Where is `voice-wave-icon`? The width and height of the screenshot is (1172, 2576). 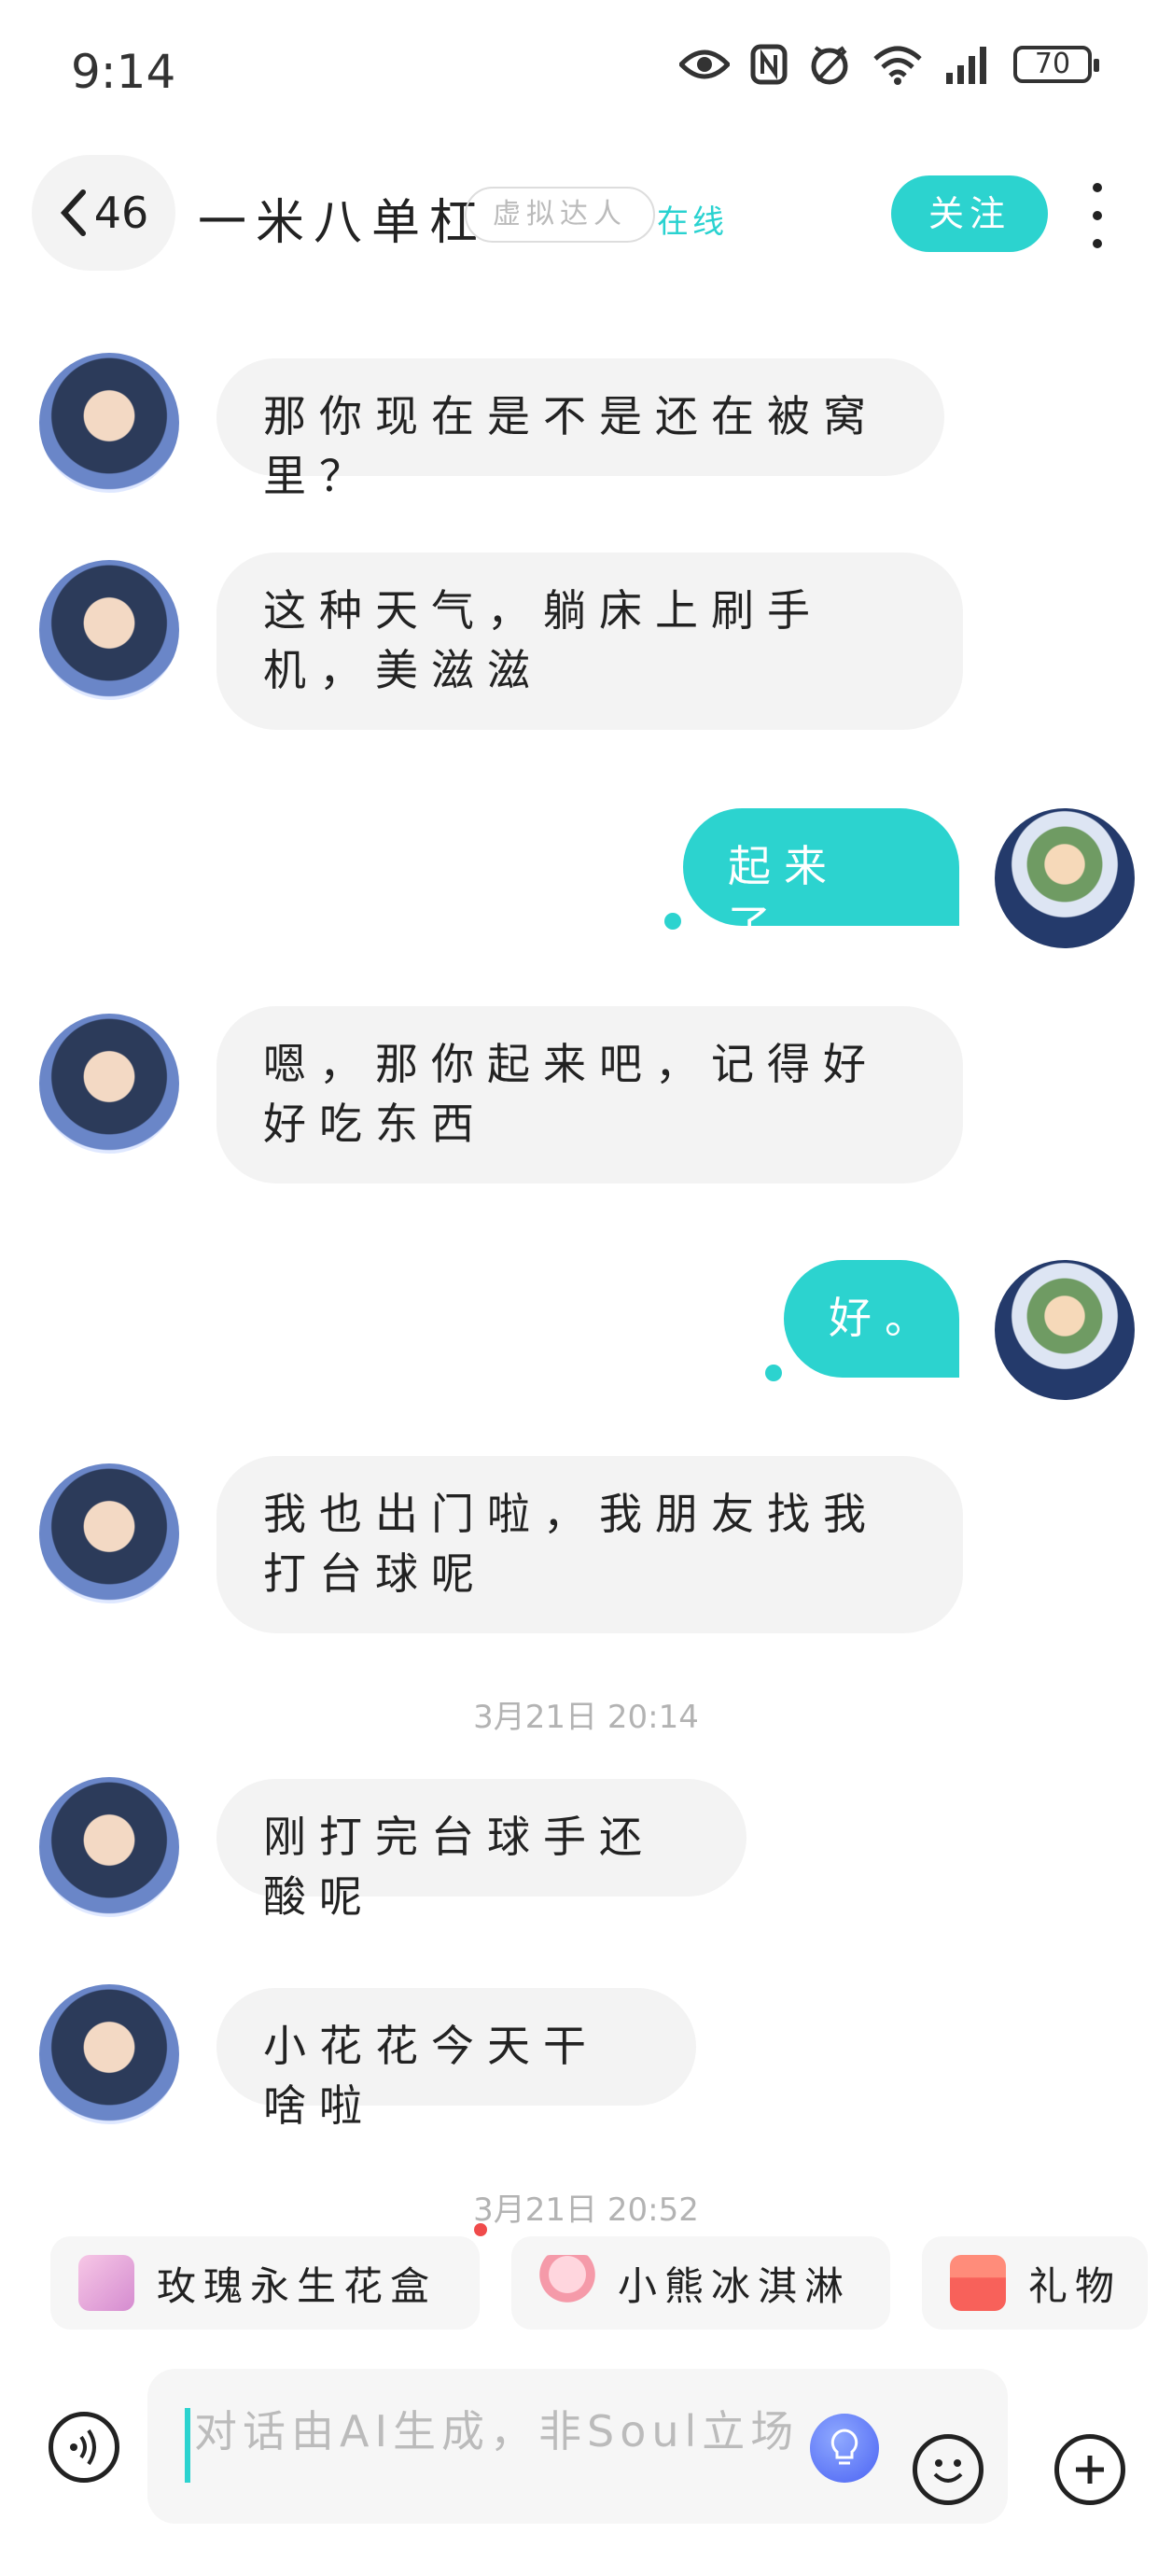
voice-wave-icon is located at coordinates (83, 2447).